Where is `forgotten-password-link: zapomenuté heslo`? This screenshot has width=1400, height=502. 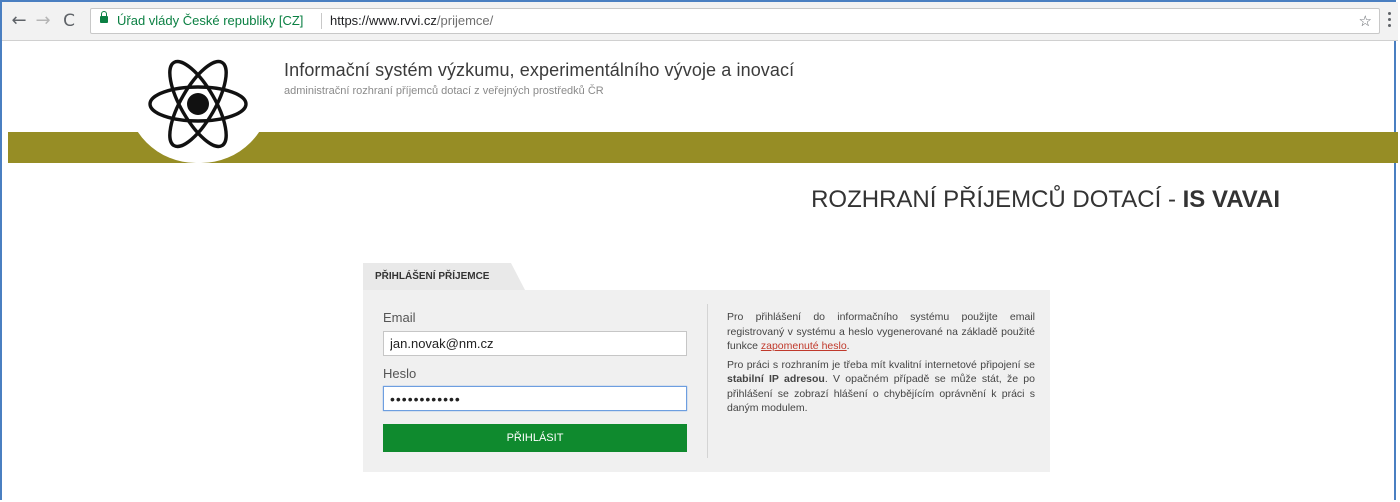 forgotten-password-link: zapomenuté heslo is located at coordinates (804, 346).